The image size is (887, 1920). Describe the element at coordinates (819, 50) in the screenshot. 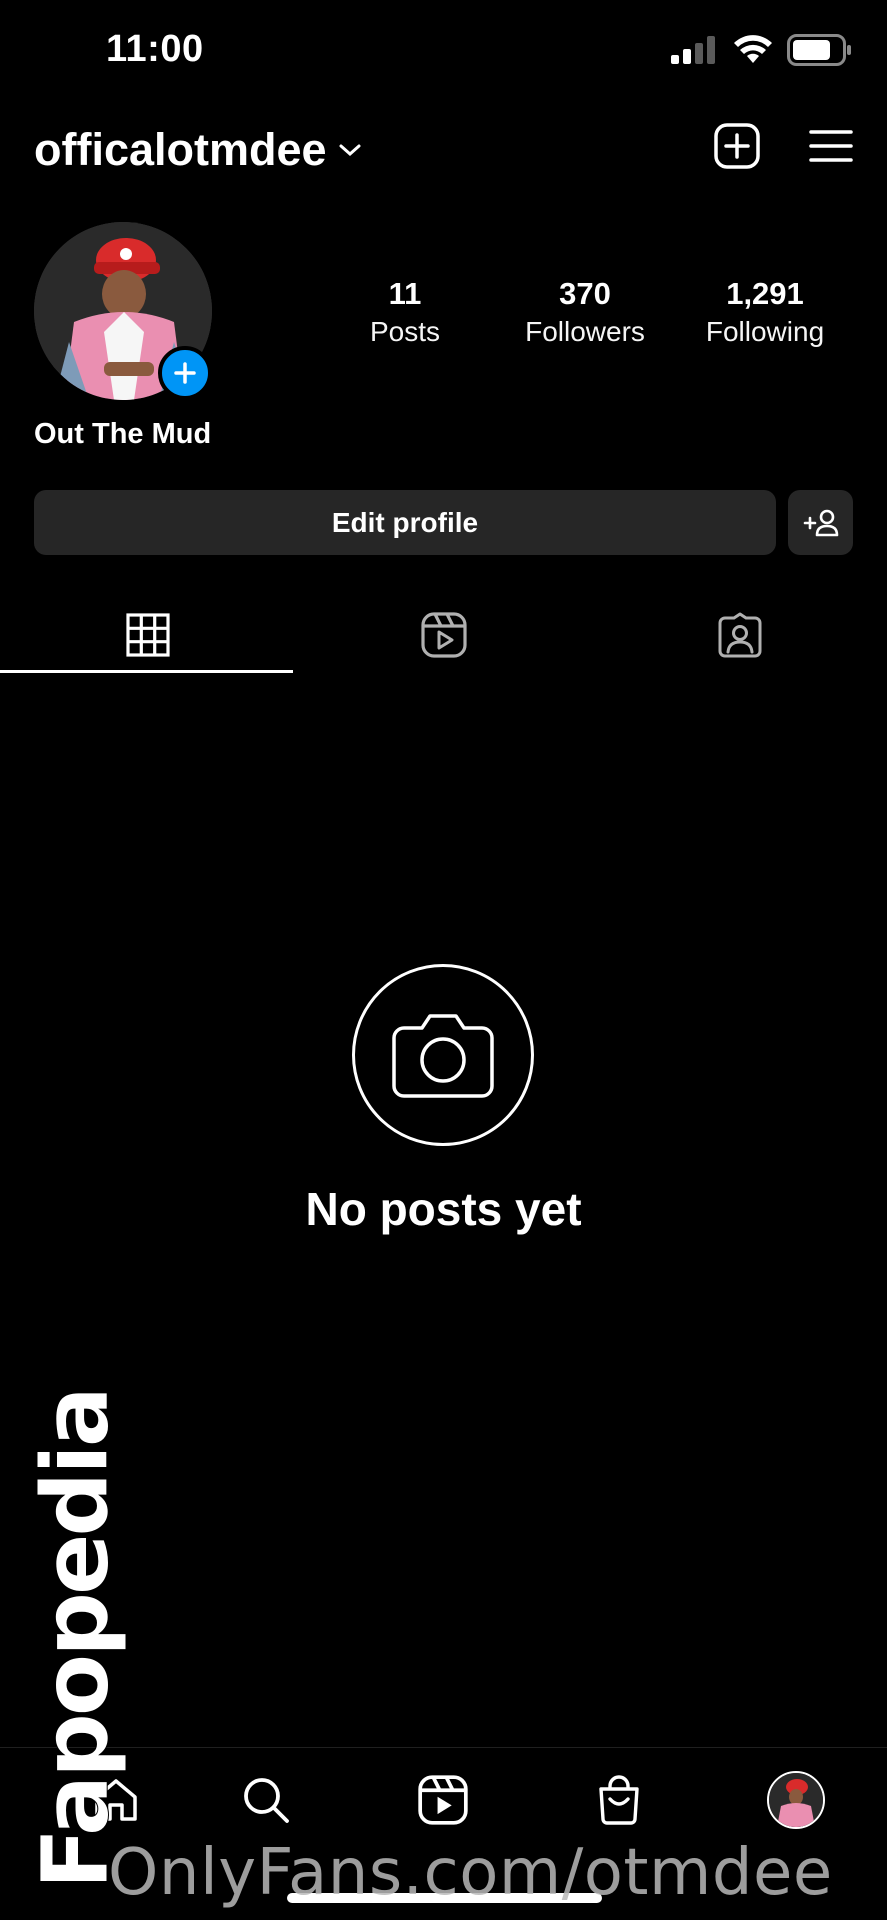

I see `battery-icon` at that location.